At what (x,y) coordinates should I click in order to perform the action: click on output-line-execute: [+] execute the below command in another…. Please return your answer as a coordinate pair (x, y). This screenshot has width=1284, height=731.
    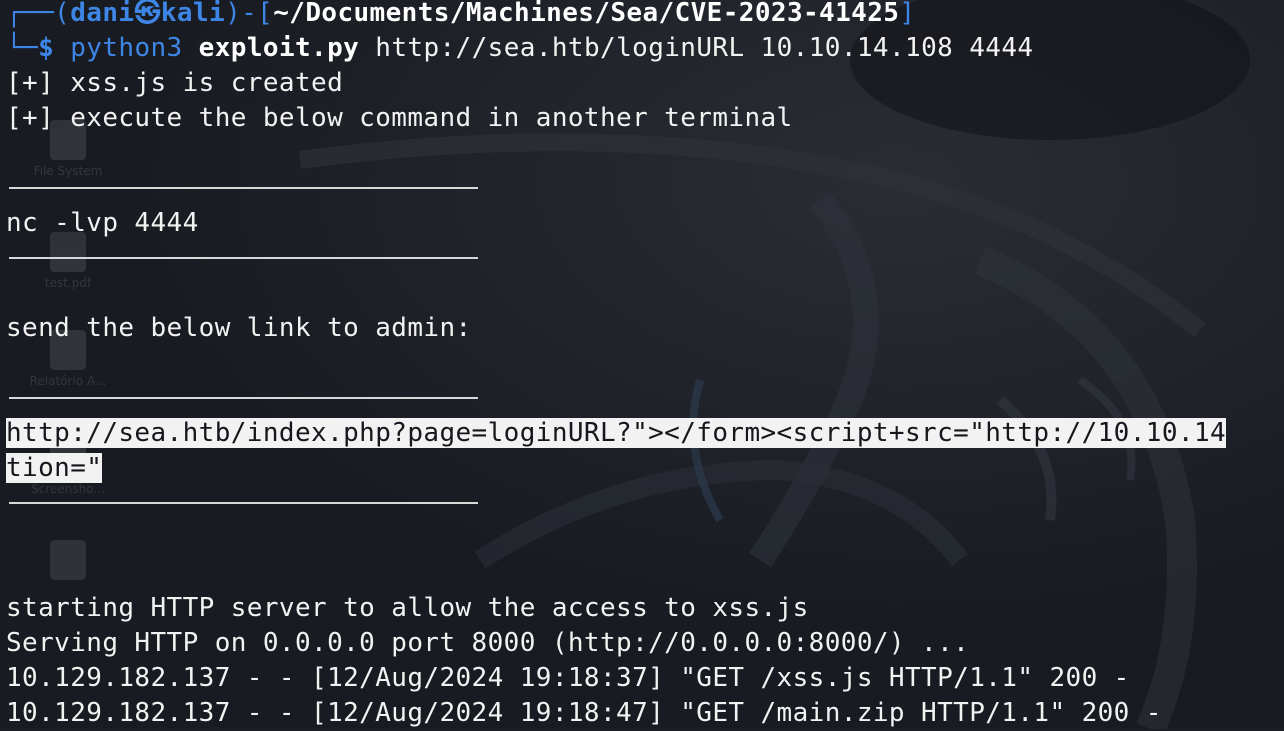
    Looking at the image, I should click on (399, 118).